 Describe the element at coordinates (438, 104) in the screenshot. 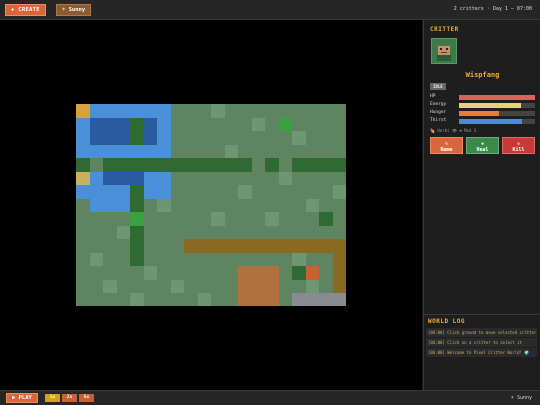

I see `stat-label-energy: Energy` at that location.